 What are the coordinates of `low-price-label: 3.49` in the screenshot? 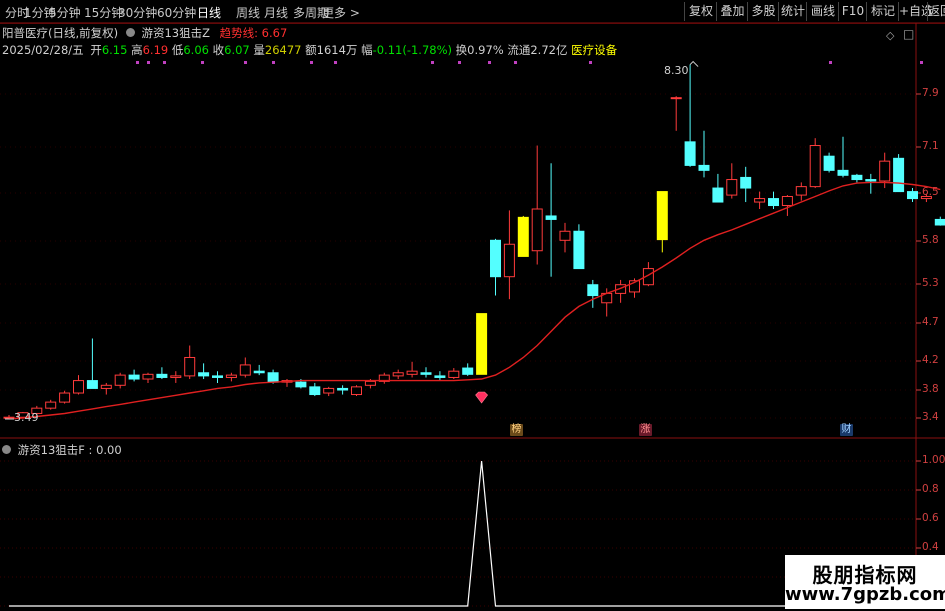 It's located at (26, 417).